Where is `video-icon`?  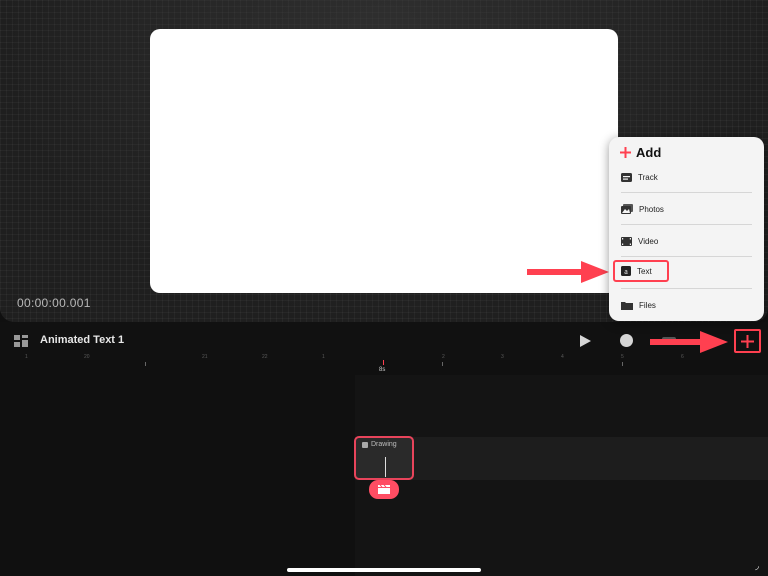
video-icon is located at coordinates (626, 241).